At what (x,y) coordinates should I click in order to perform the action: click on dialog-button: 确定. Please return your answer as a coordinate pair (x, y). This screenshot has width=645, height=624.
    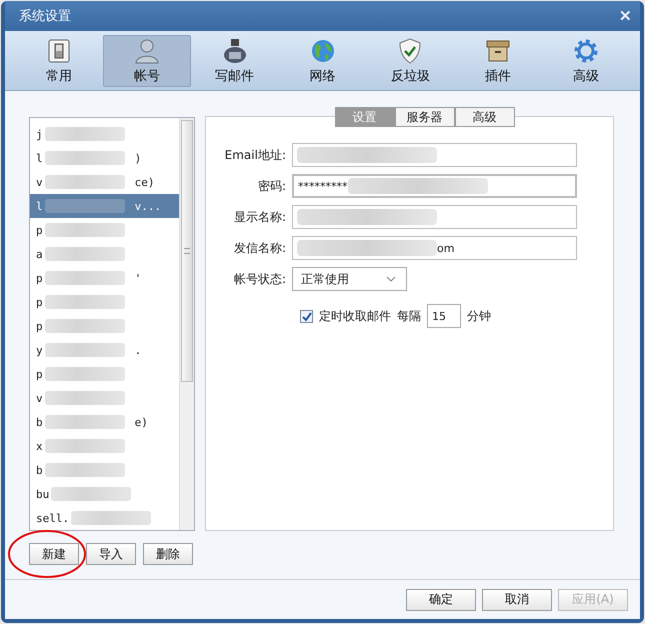
    Looking at the image, I should click on (441, 599).